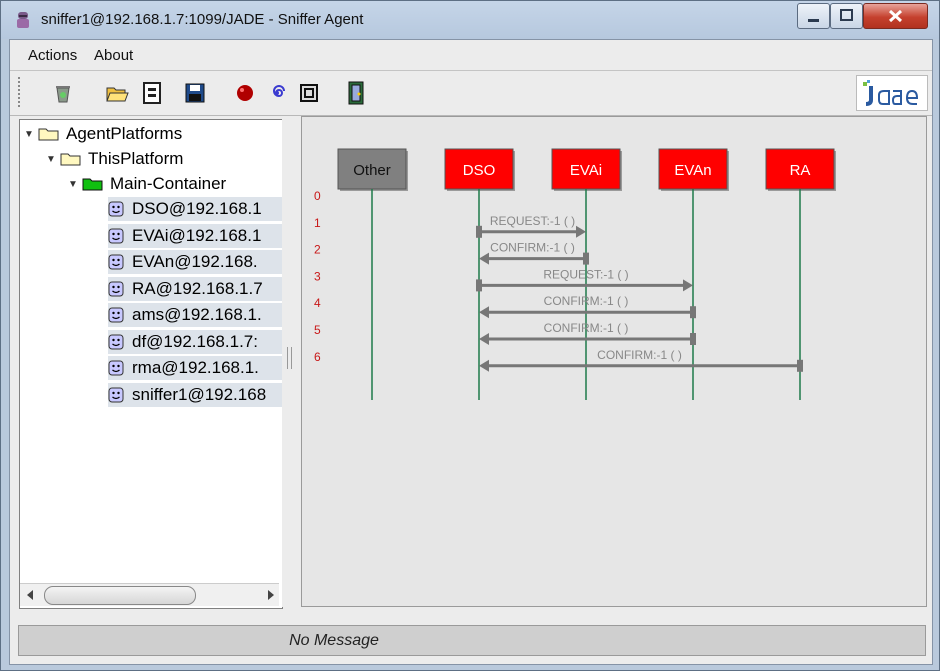 Image resolution: width=940 pixels, height=671 pixels. I want to click on tree-node-agent: RA@192.168.1.7, so click(195, 288).